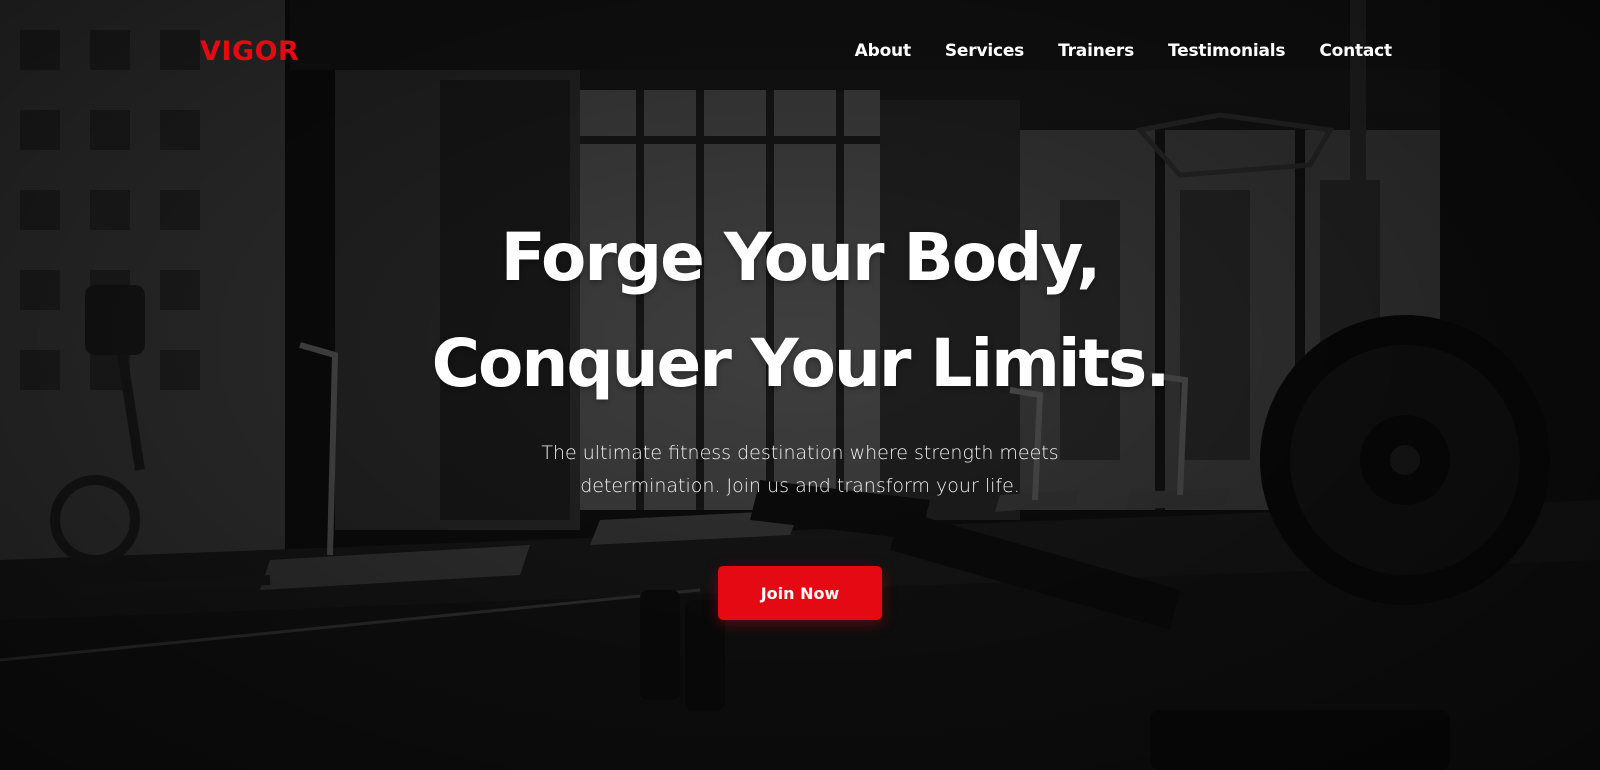 This screenshot has height=770, width=1600. I want to click on nav-link-testimonials: Testimonials, so click(1226, 51).